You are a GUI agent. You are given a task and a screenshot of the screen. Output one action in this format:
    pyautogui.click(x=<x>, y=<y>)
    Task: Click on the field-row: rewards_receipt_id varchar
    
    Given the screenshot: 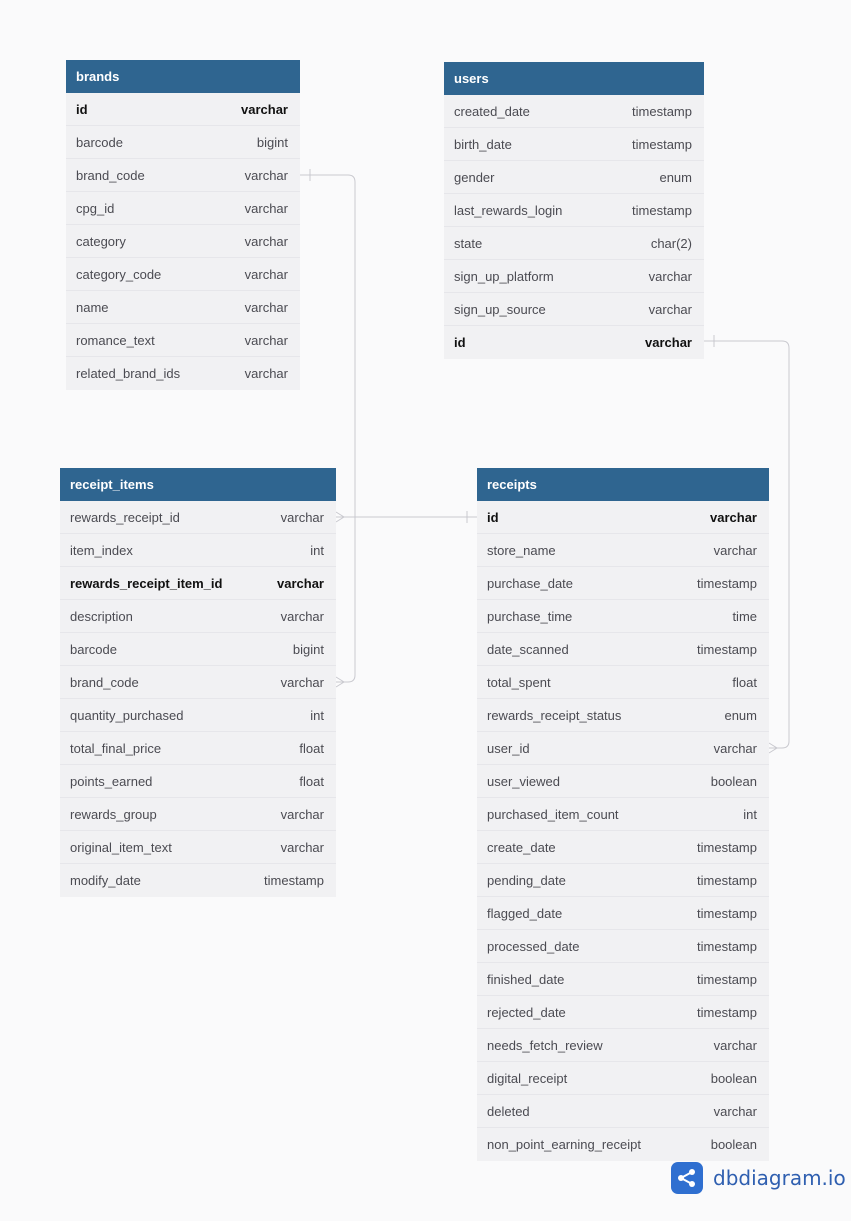 What is the action you would take?
    pyautogui.click(x=198, y=517)
    